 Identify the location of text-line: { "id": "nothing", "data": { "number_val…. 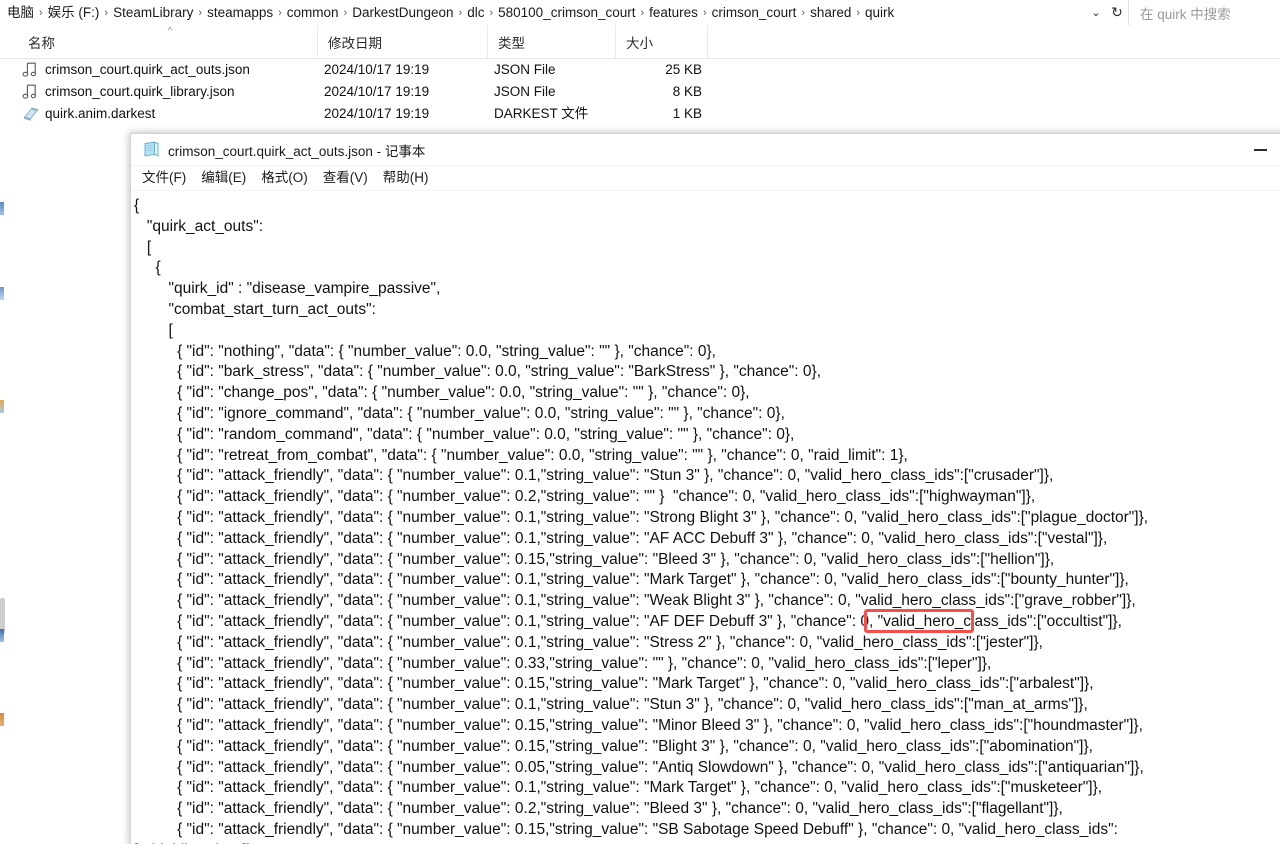
(425, 351).